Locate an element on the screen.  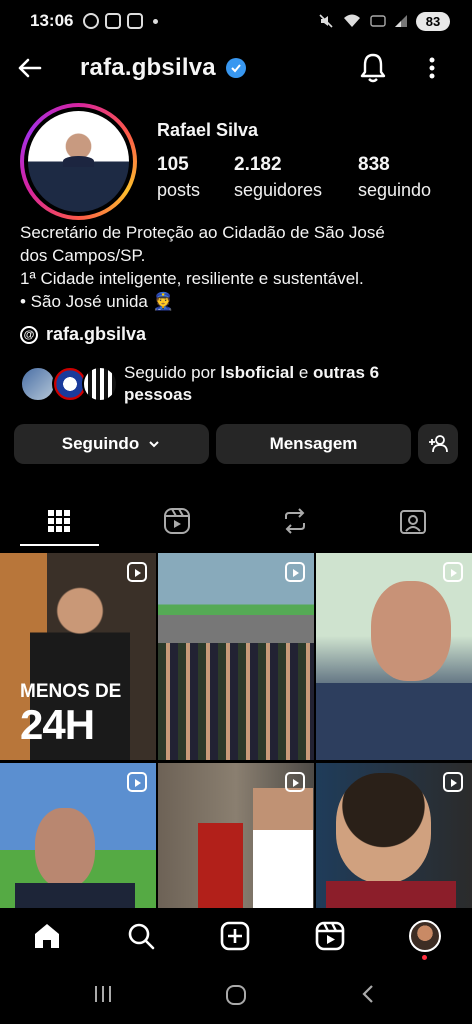
stat-followers-label: seguidores is located at coordinates (278, 190).